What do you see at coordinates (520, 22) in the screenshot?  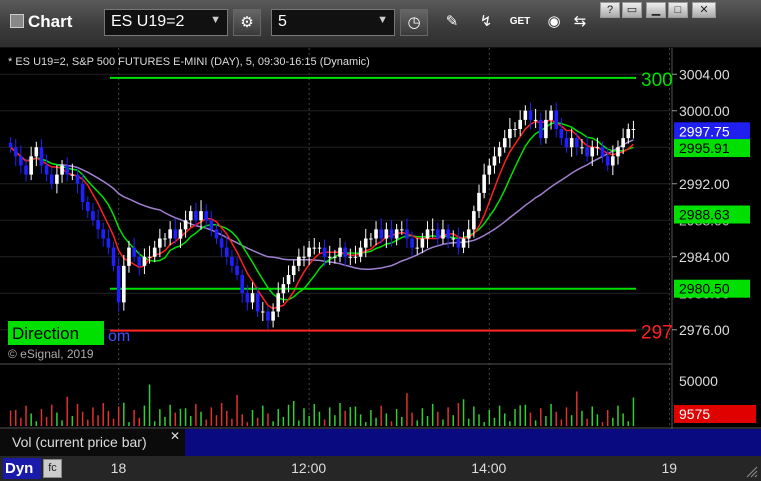 I see `get-button: GET` at bounding box center [520, 22].